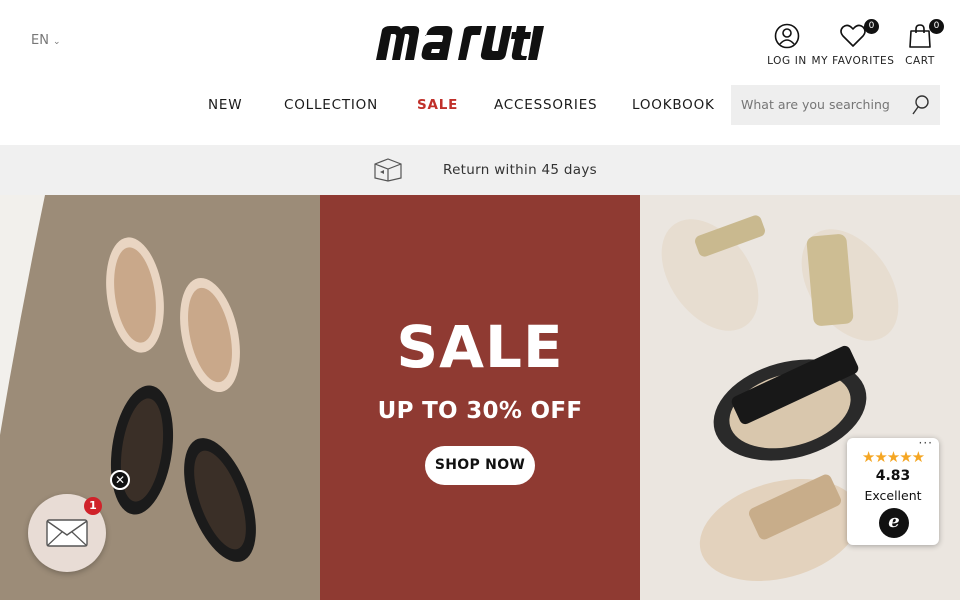 The image size is (960, 600). What do you see at coordinates (787, 61) in the screenshot?
I see `login-label: LOG IN` at bounding box center [787, 61].